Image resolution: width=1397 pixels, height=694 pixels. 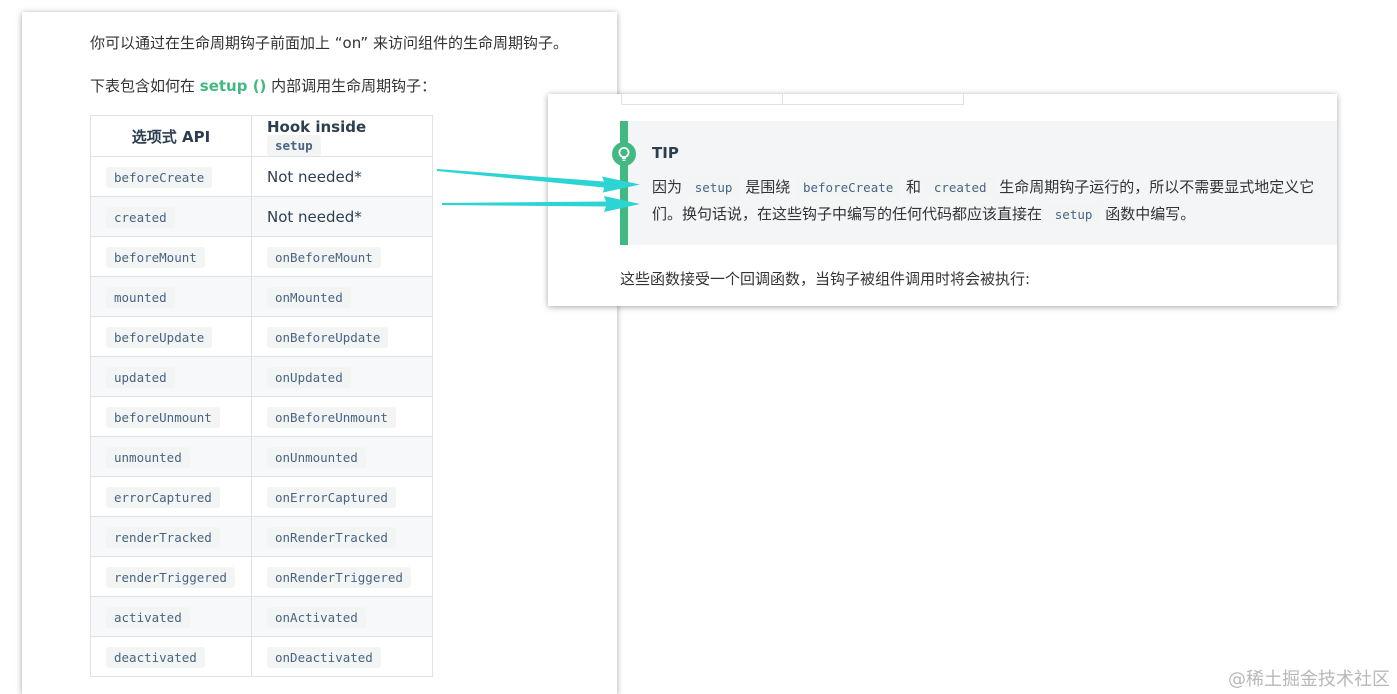 What do you see at coordinates (163, 417) in the screenshot?
I see `option-hook-name: beforeUnmount` at bounding box center [163, 417].